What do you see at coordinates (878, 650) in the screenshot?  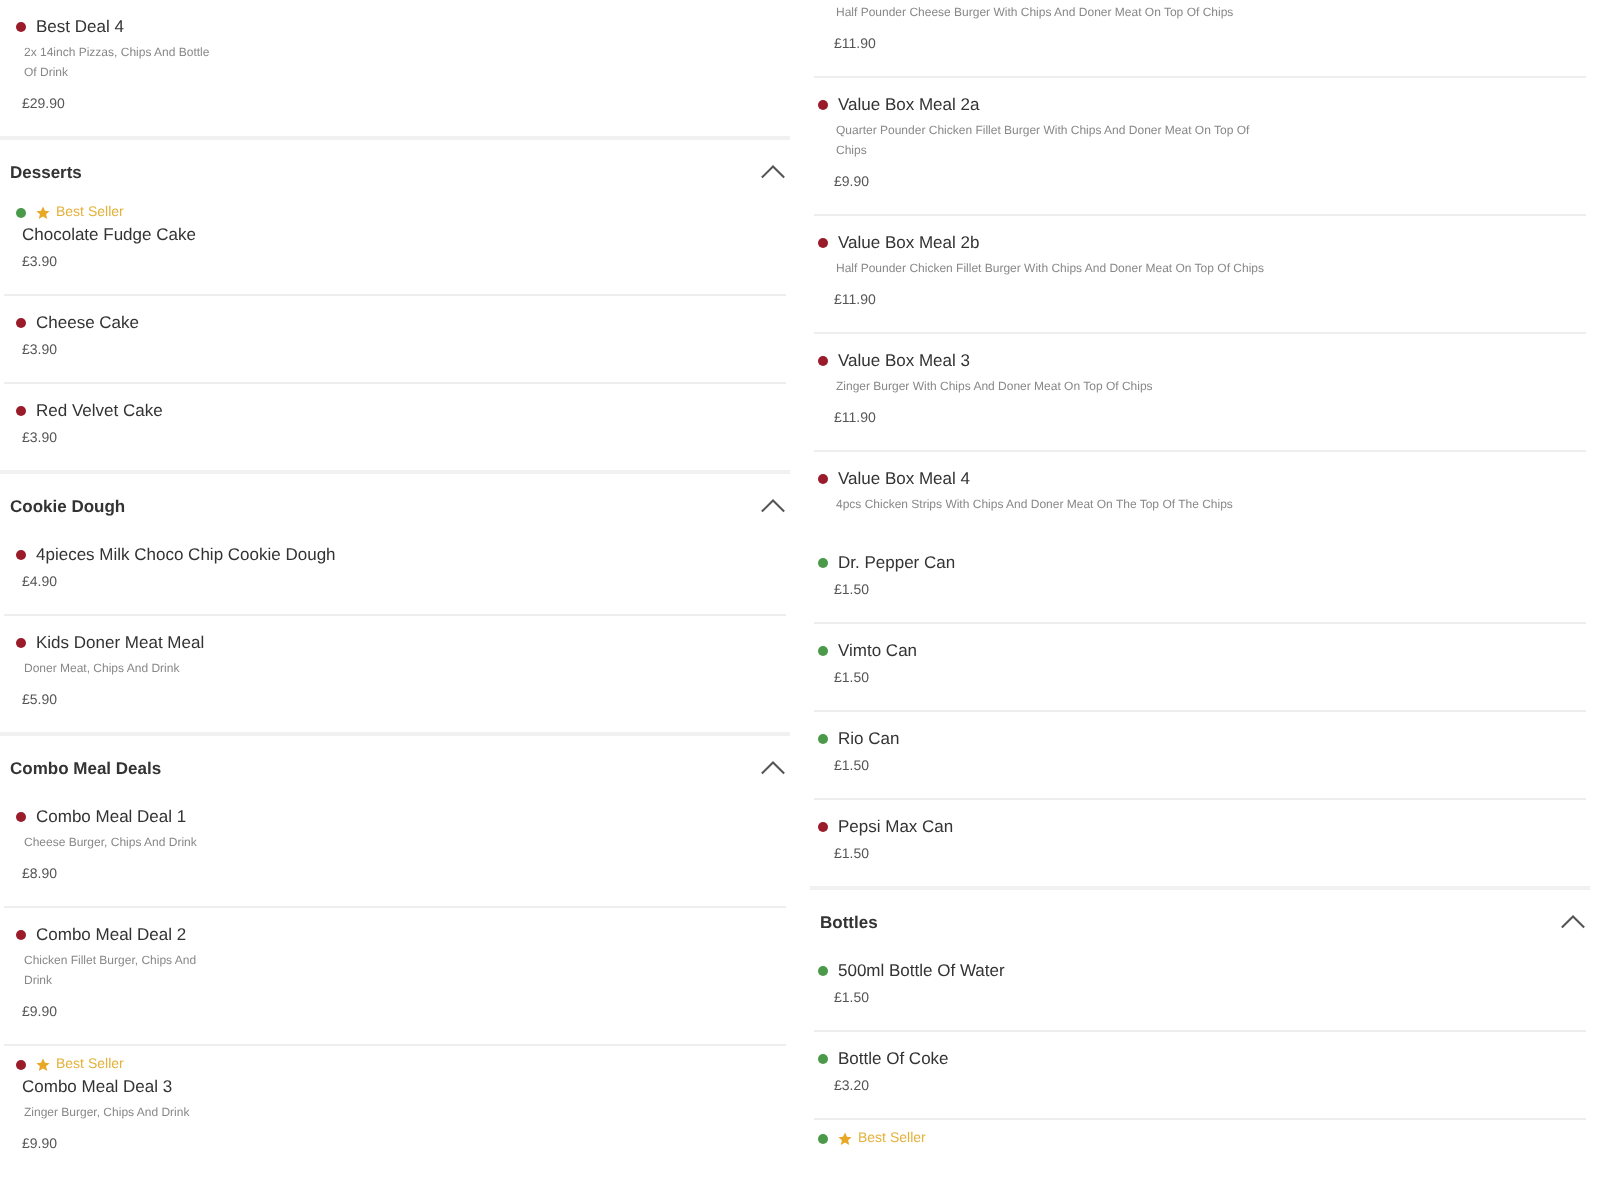 I see `item-name: Vimto Can` at bounding box center [878, 650].